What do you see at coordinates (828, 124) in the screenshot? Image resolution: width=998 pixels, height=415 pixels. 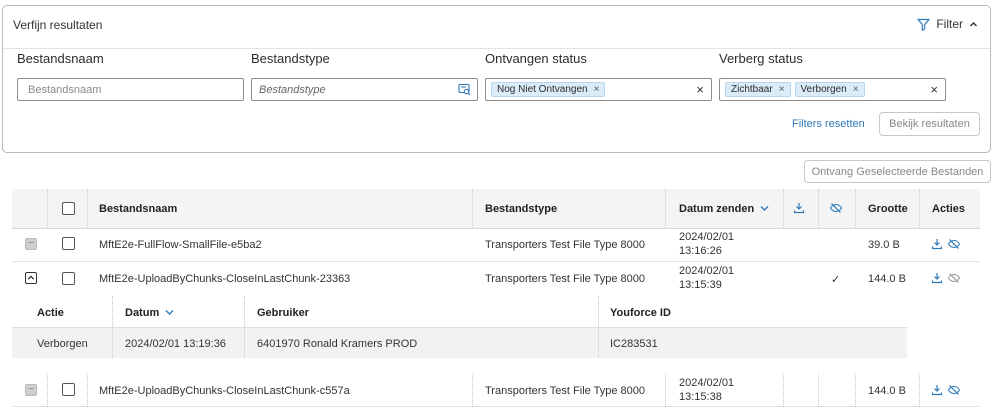 I see `reset-filters-link: Filters resetten` at bounding box center [828, 124].